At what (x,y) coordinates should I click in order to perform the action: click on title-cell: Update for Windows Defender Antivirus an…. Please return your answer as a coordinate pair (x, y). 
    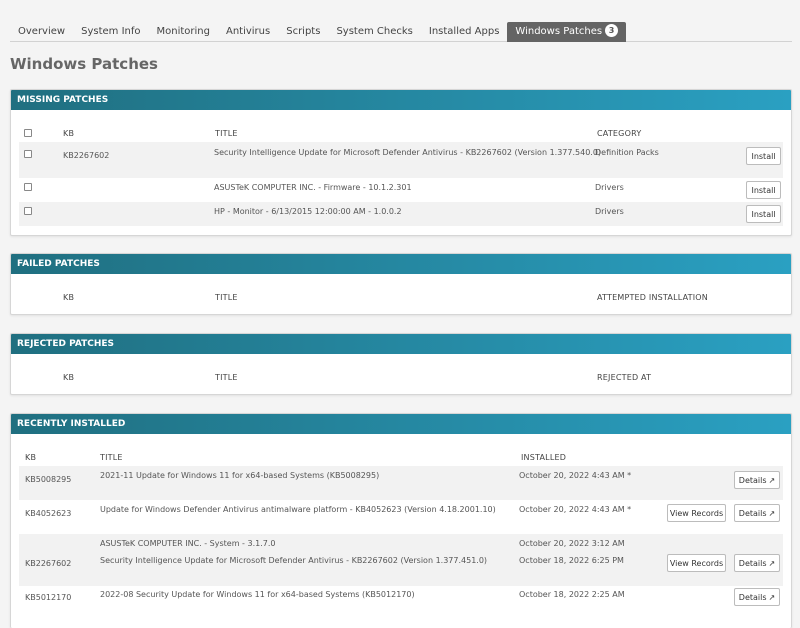
    Looking at the image, I should click on (298, 509).